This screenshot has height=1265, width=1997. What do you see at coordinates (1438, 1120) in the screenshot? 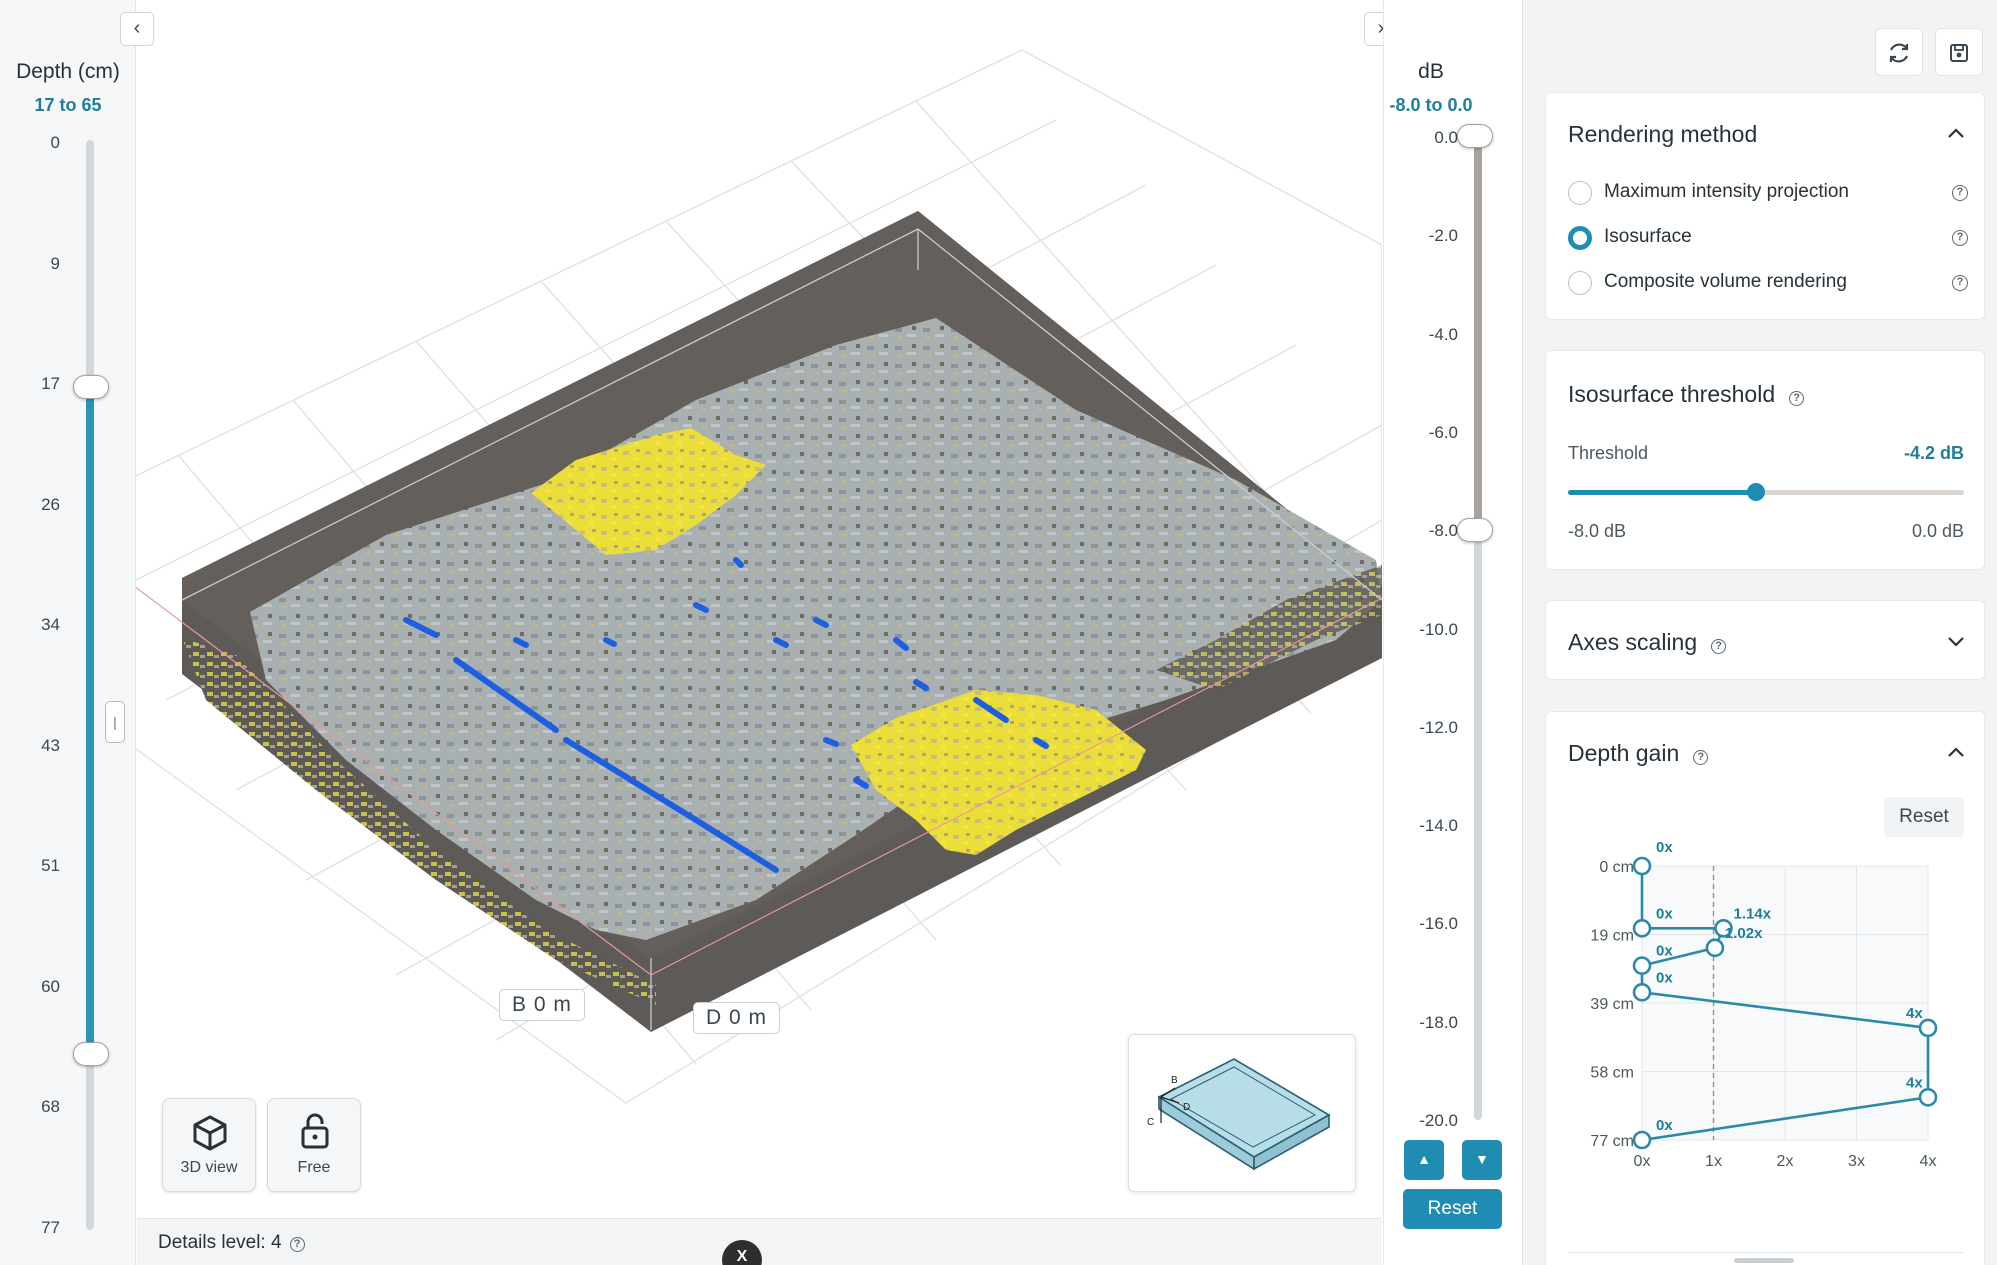
I see `db-tick-label: -20.0` at bounding box center [1438, 1120].